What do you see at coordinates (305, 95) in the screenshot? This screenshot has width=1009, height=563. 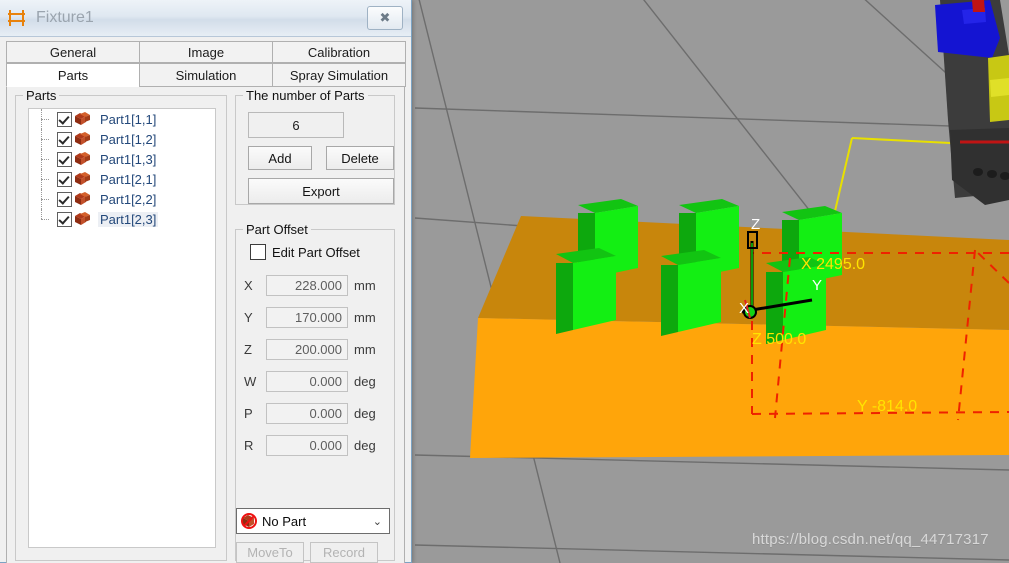 I see `number-of-parts-legend: The number of Parts` at bounding box center [305, 95].